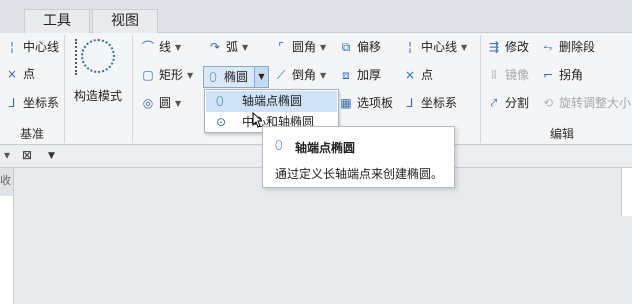 The width and height of the screenshot is (632, 304). I want to click on line-button: ⌒ 线 ▼, so click(160, 47).